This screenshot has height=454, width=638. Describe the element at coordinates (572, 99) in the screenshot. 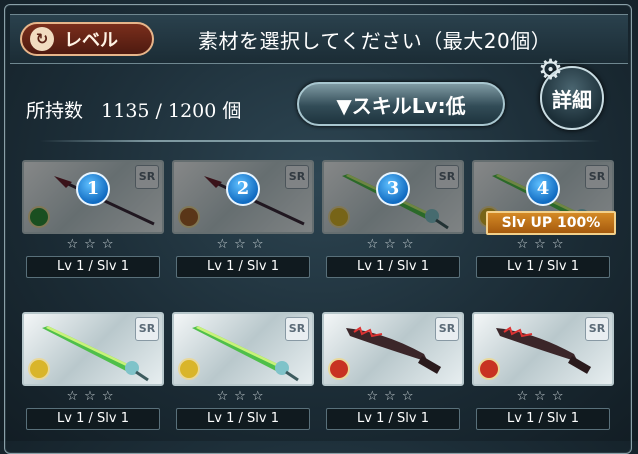

I see `detail-label: 詳細` at that location.